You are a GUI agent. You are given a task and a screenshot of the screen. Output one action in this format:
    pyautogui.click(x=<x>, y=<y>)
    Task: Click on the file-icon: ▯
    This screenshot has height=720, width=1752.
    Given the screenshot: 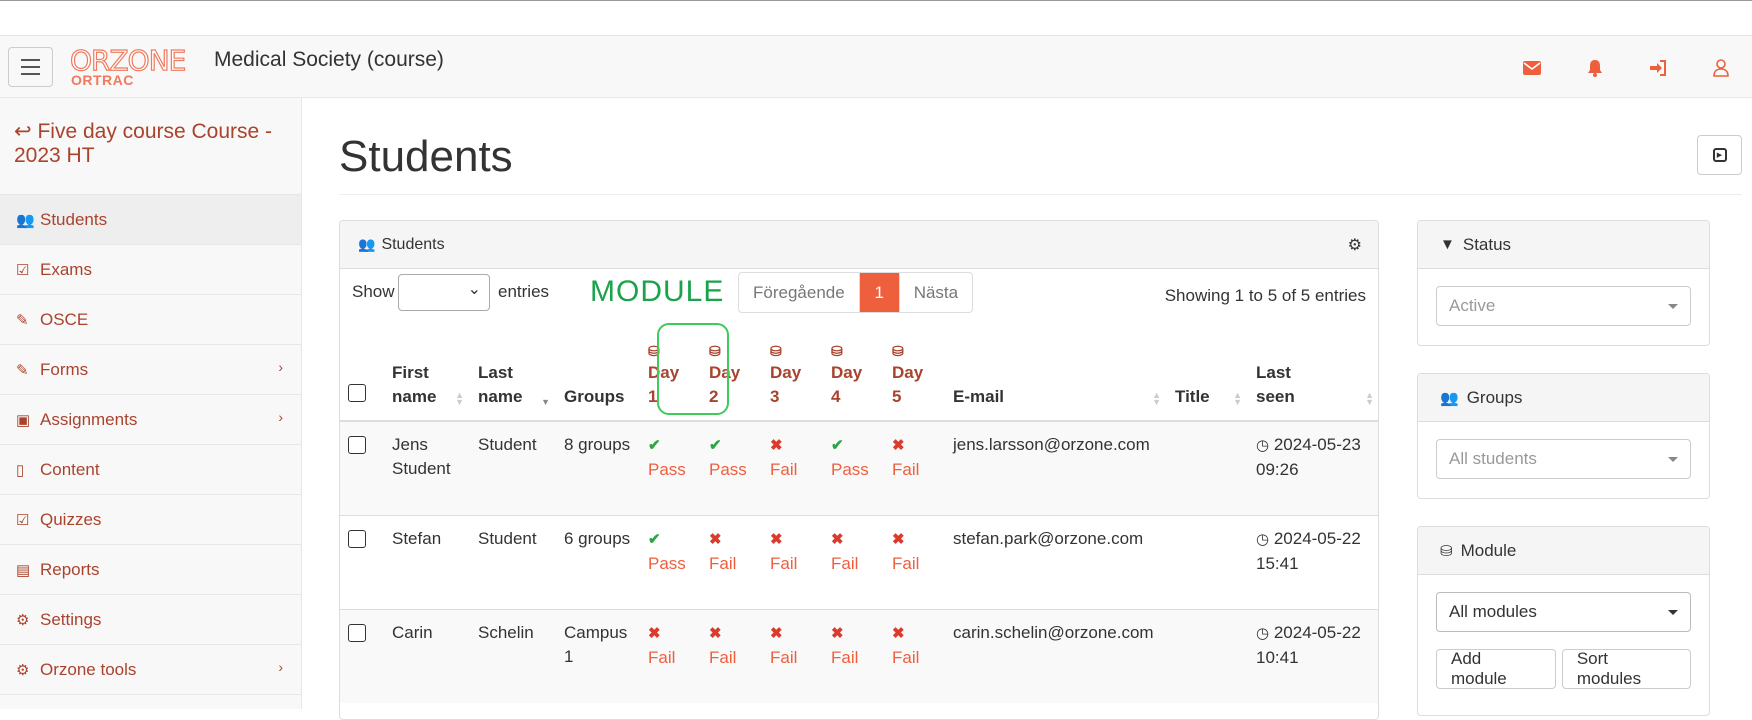 What is the action you would take?
    pyautogui.click(x=20, y=470)
    